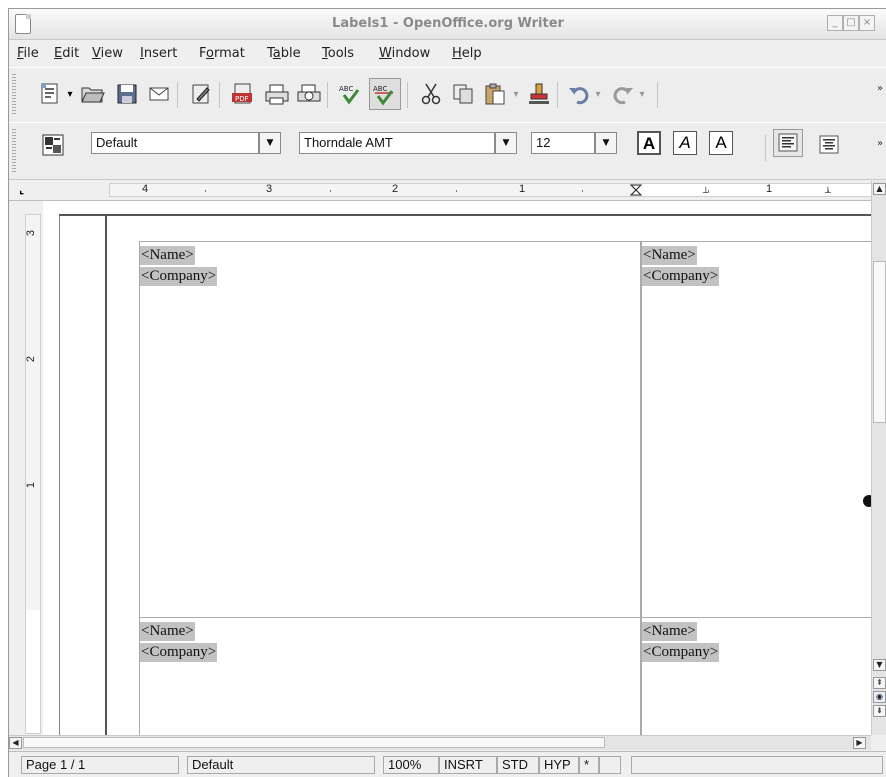 Image resolution: width=886 pixels, height=777 pixels. What do you see at coordinates (516, 94) in the screenshot?
I see `paste-dropdown-icon: ▾` at bounding box center [516, 94].